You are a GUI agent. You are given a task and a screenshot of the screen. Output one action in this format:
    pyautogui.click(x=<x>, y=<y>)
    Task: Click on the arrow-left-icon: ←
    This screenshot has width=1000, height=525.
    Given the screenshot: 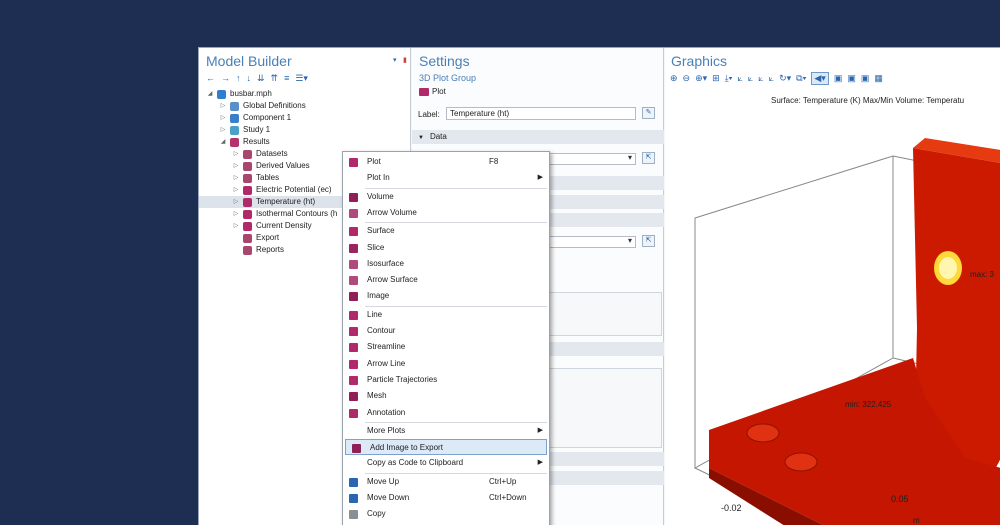 What is the action you would take?
    pyautogui.click(x=210, y=78)
    